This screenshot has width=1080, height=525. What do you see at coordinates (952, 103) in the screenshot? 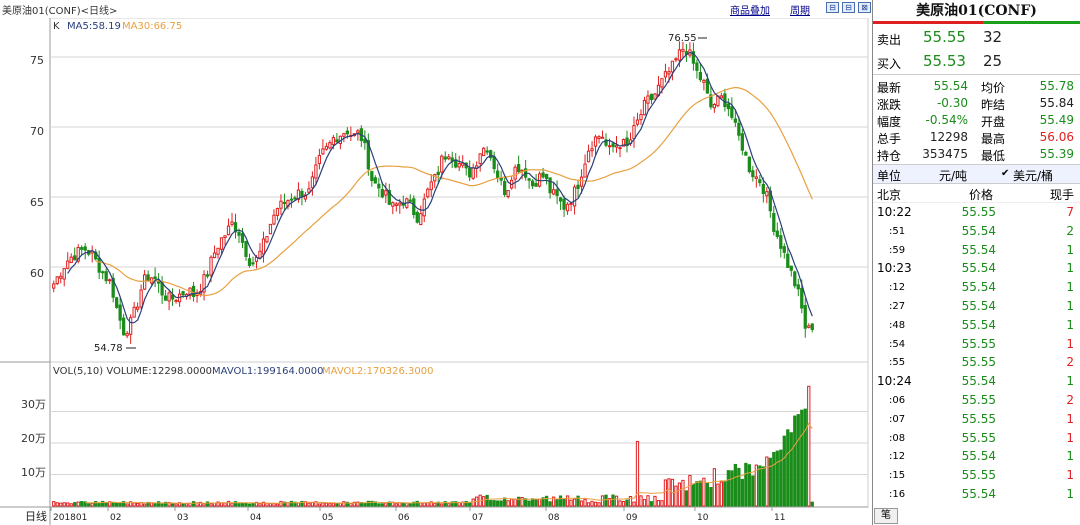
I see `stat-value: -0.30` at bounding box center [952, 103].